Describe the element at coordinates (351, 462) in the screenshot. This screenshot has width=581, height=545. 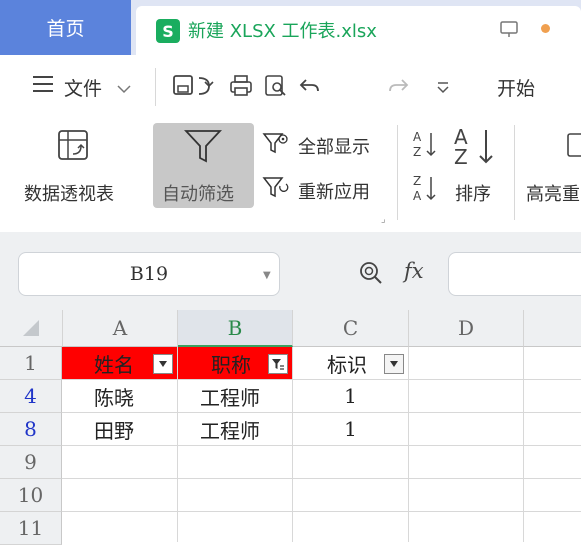
I see `cell-c9` at that location.